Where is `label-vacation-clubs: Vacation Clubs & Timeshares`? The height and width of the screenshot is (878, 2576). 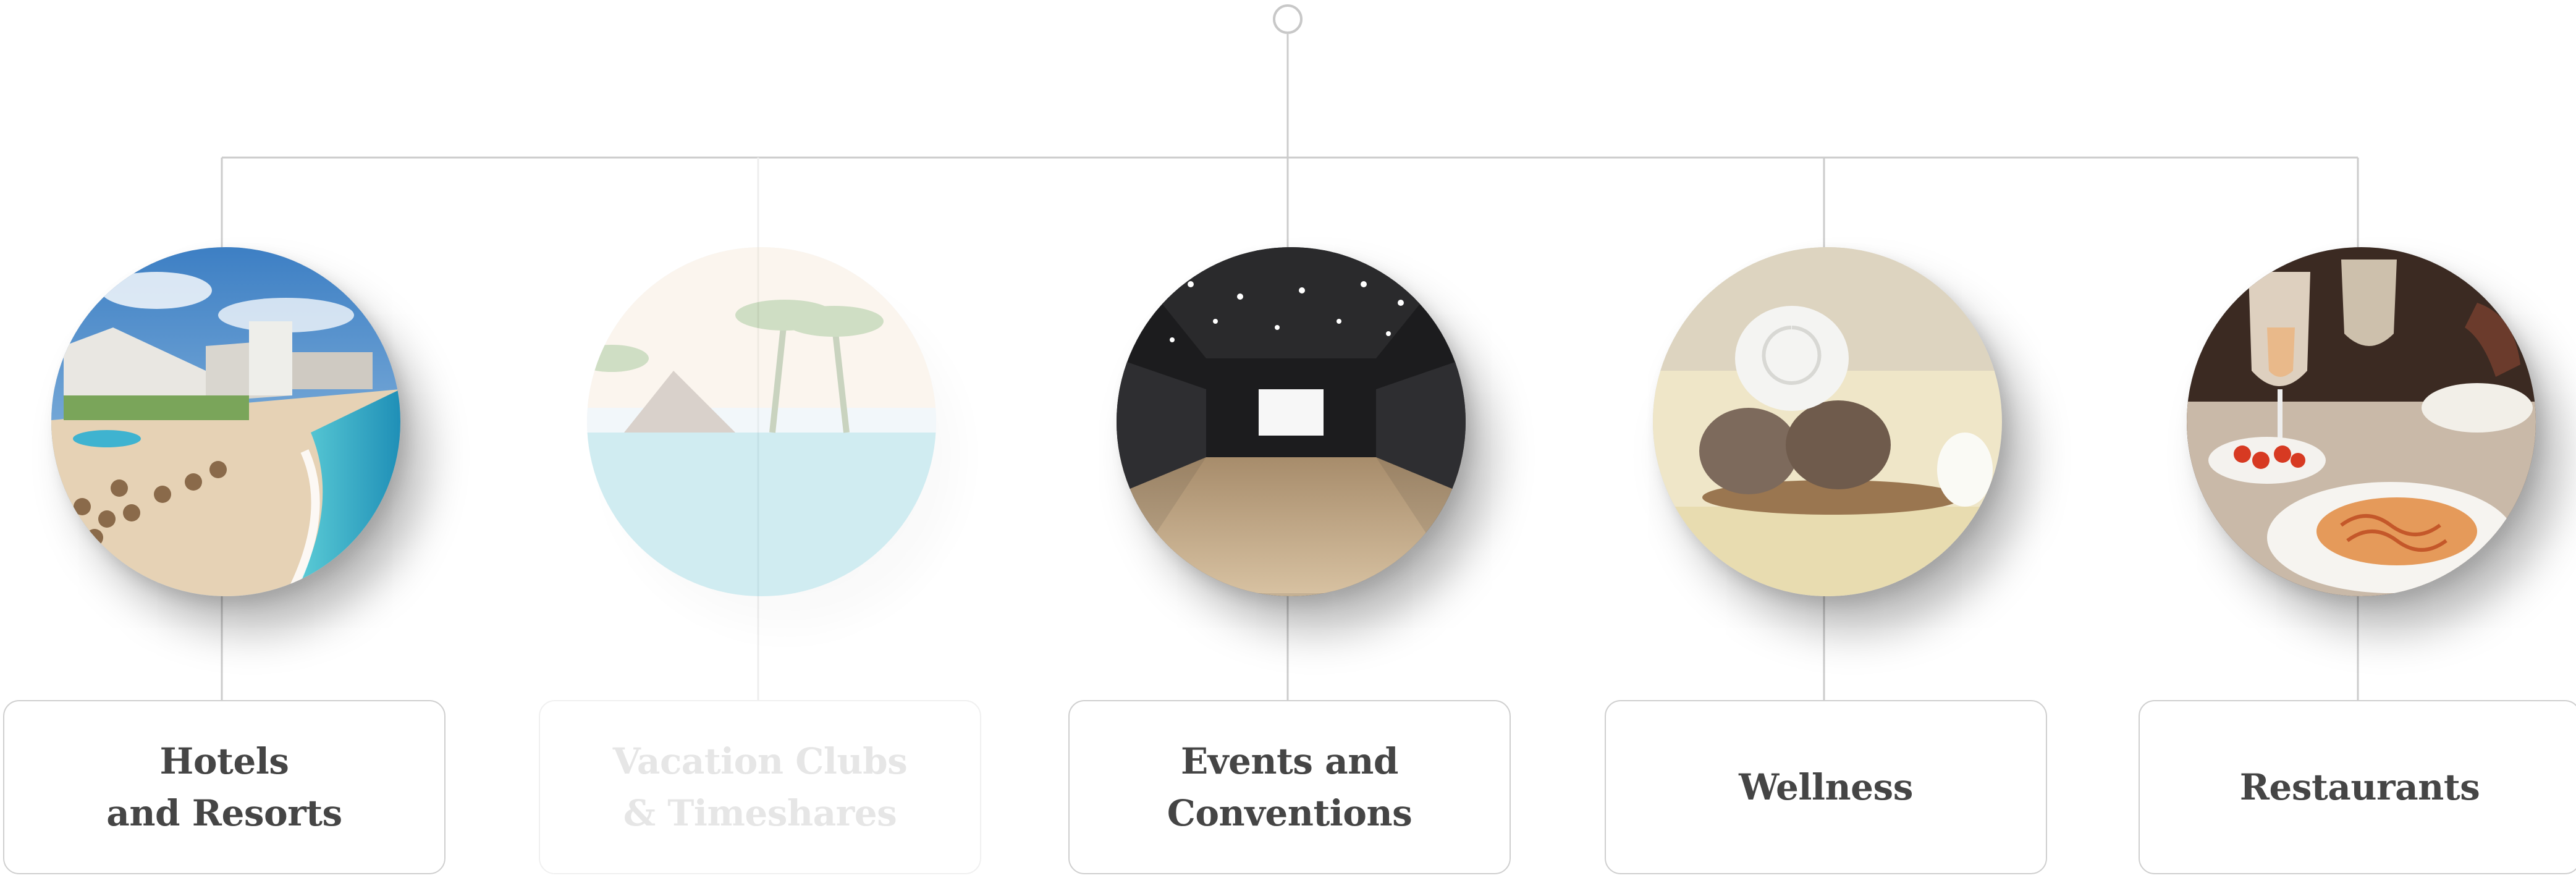 label-vacation-clubs: Vacation Clubs & Timeshares is located at coordinates (760, 787).